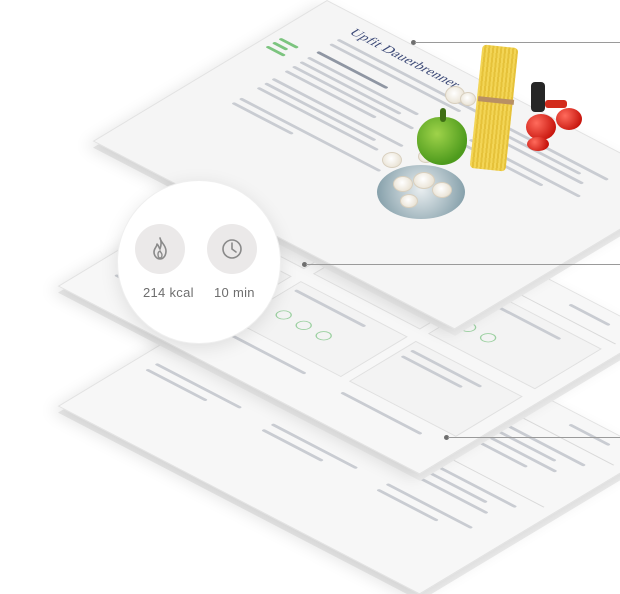 The width and height of the screenshot is (620, 594). Describe the element at coordinates (517, 42) in the screenshot. I see `callout-line-top` at that location.